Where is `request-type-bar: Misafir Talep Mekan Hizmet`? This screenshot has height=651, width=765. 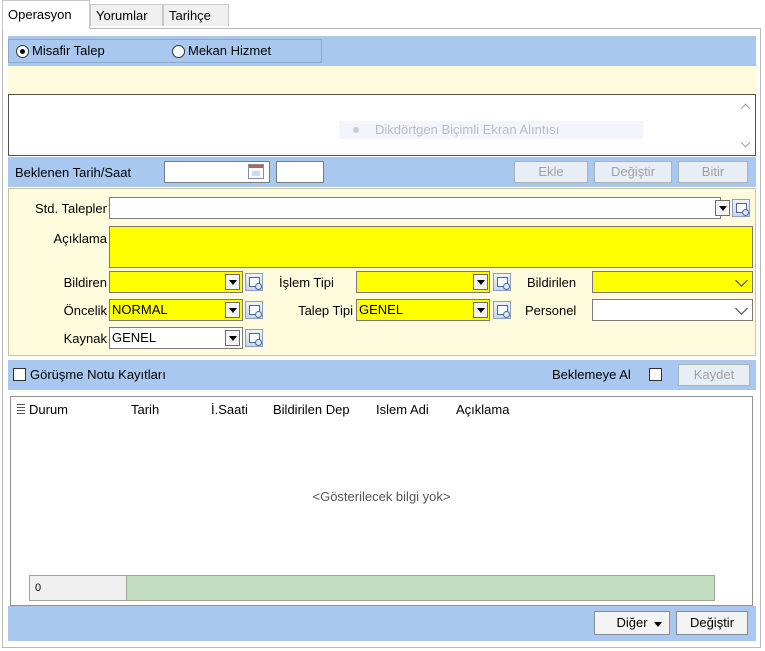
request-type-bar: Misafir Talep Mekan Hizmet is located at coordinates (382, 51).